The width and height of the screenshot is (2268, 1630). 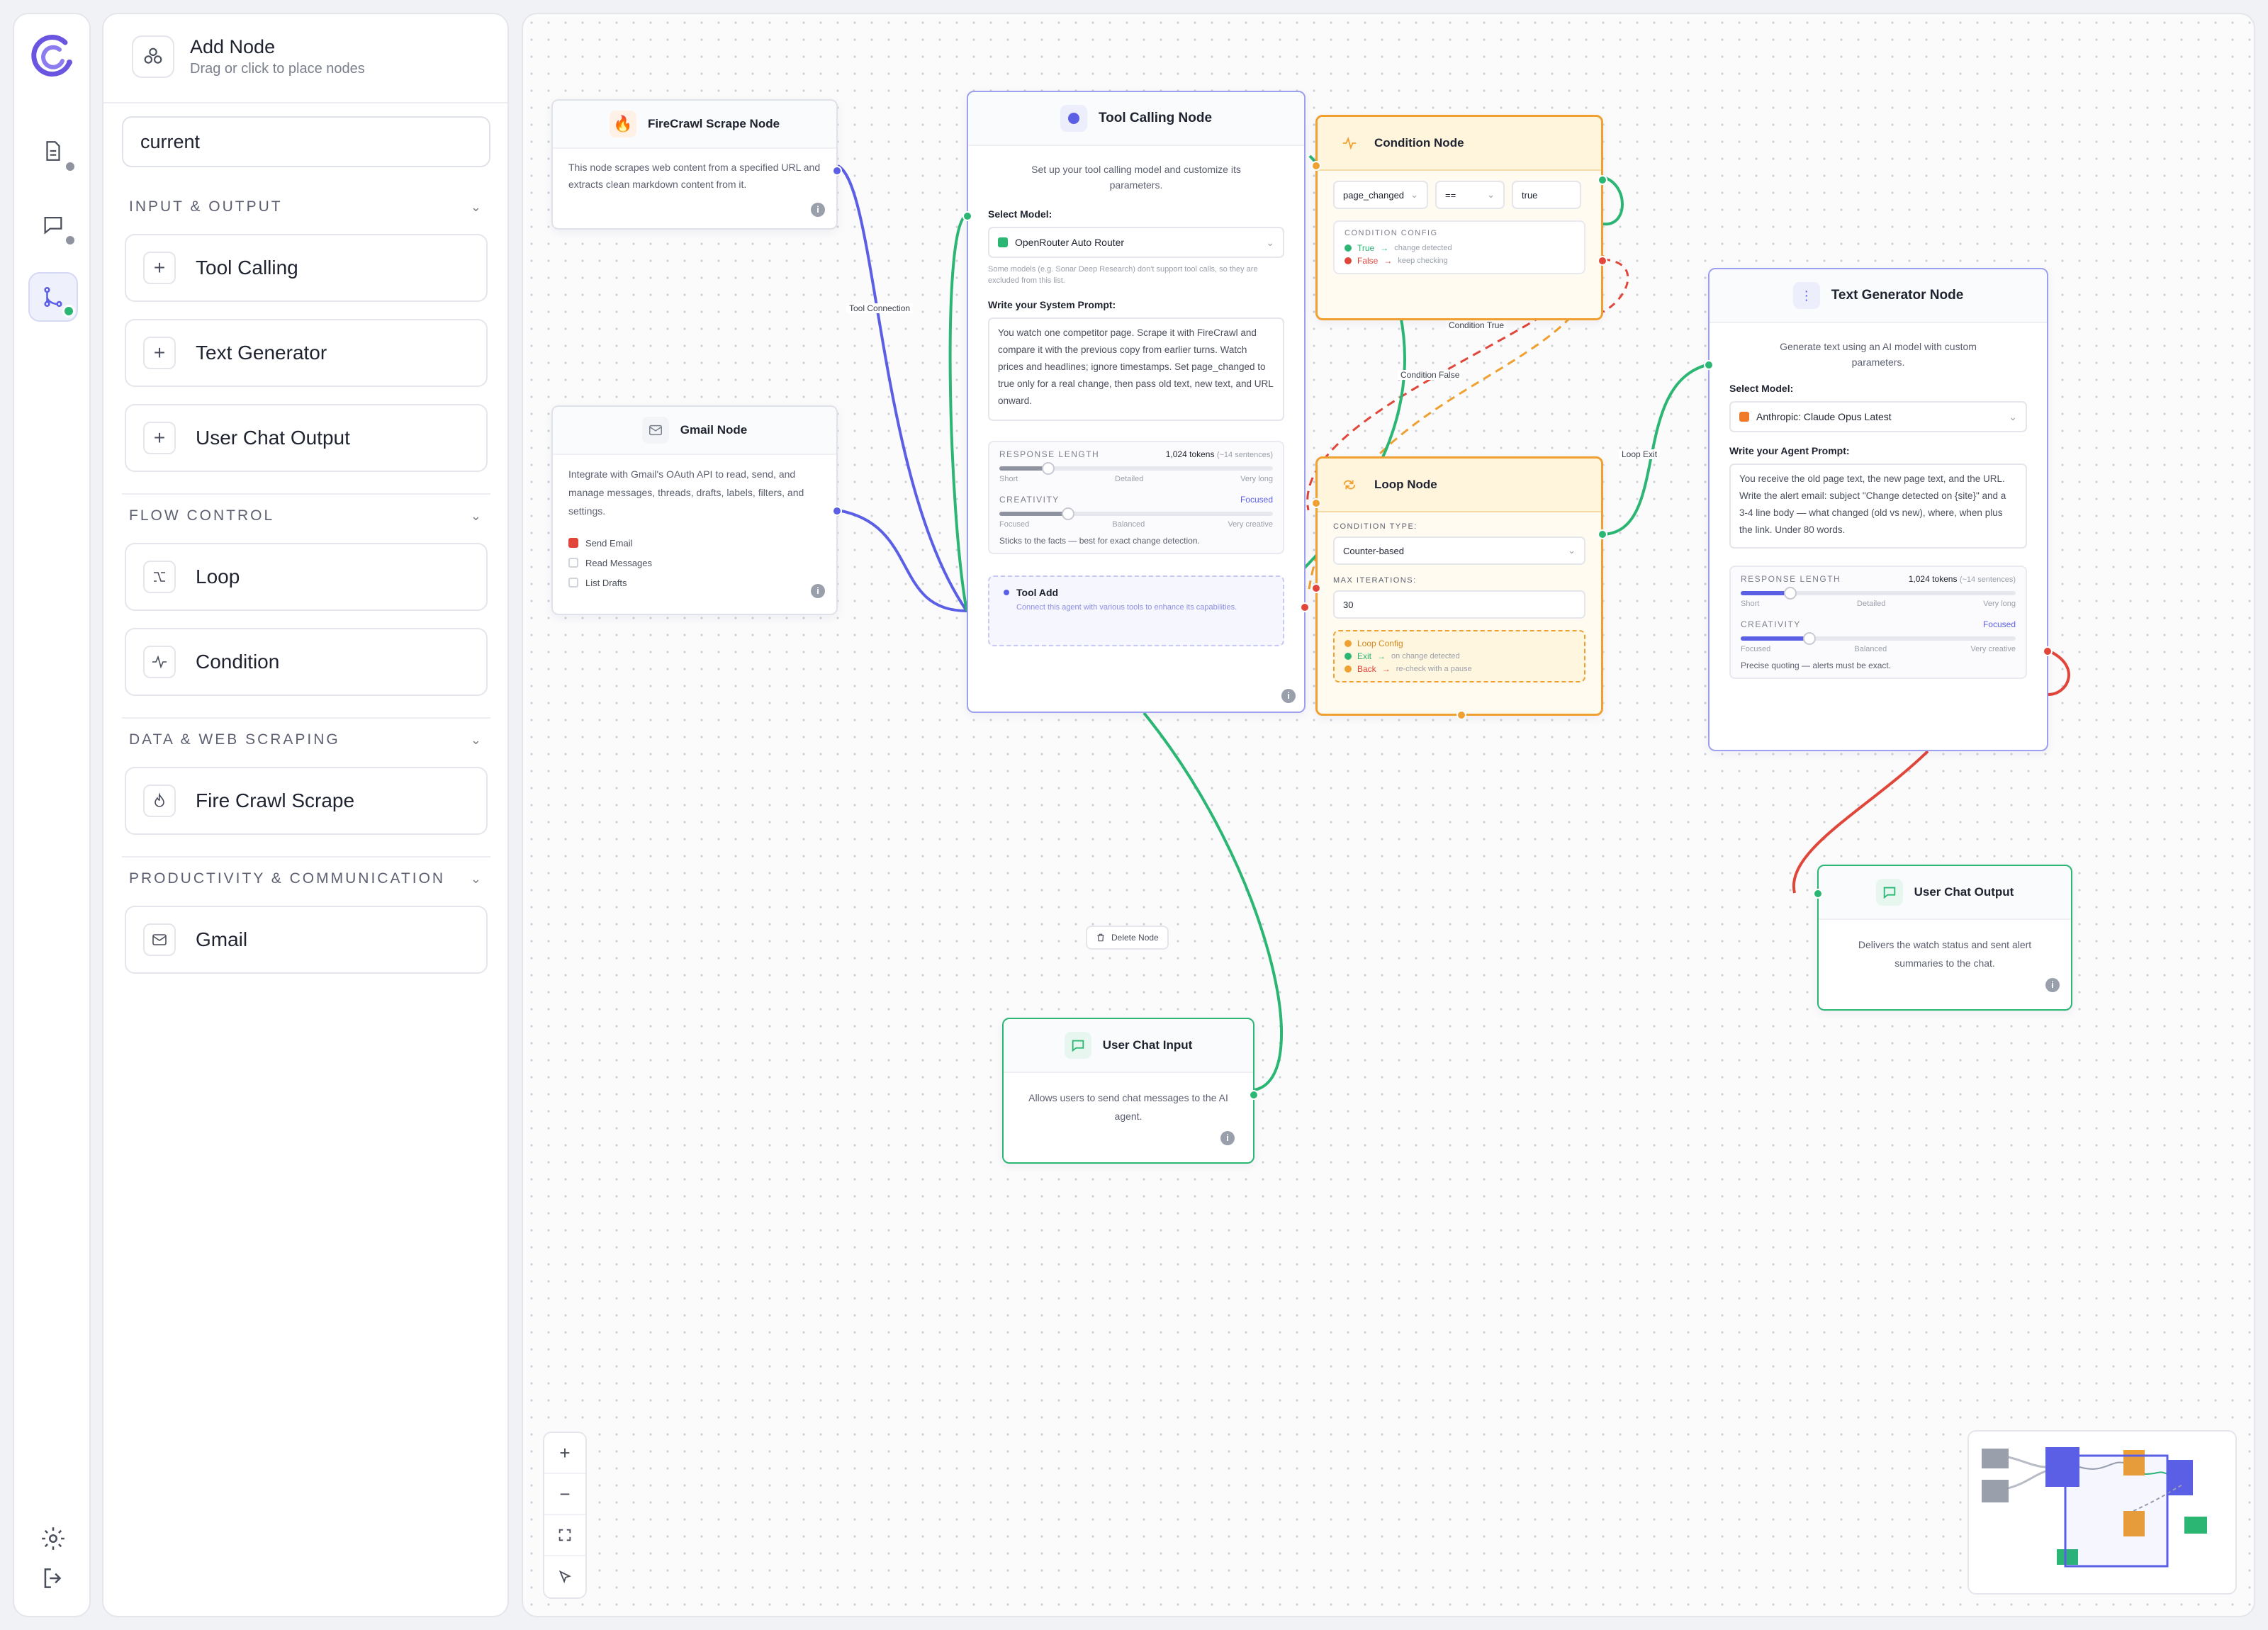 What do you see at coordinates (1470, 195) in the screenshot?
I see `condition-operator-select: == ⌄` at bounding box center [1470, 195].